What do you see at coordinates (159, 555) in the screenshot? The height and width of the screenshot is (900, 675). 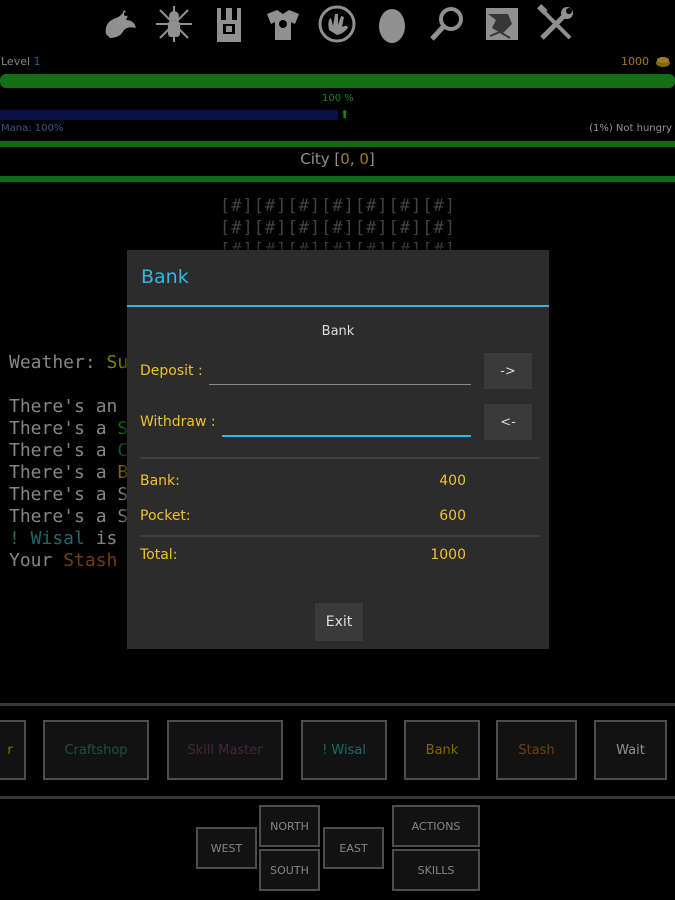 I see `total-label: Total:` at bounding box center [159, 555].